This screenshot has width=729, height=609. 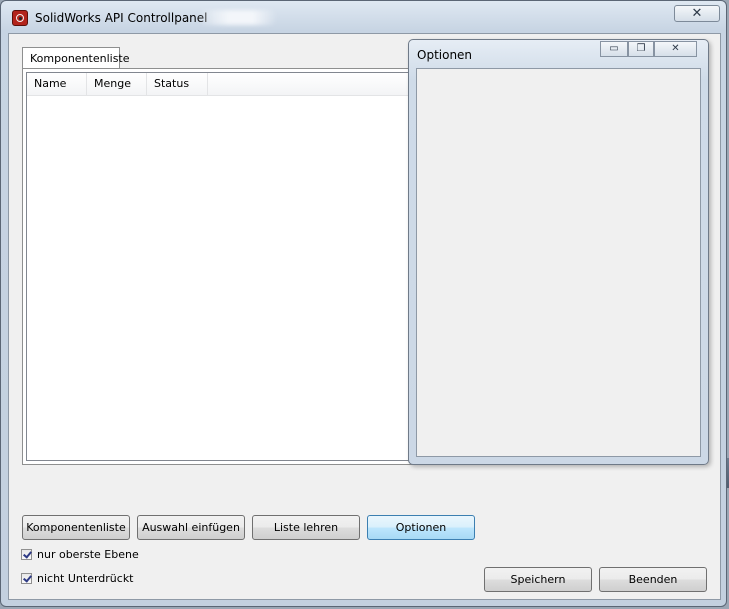 I want to click on speichern-button: Speichern, so click(x=538, y=579).